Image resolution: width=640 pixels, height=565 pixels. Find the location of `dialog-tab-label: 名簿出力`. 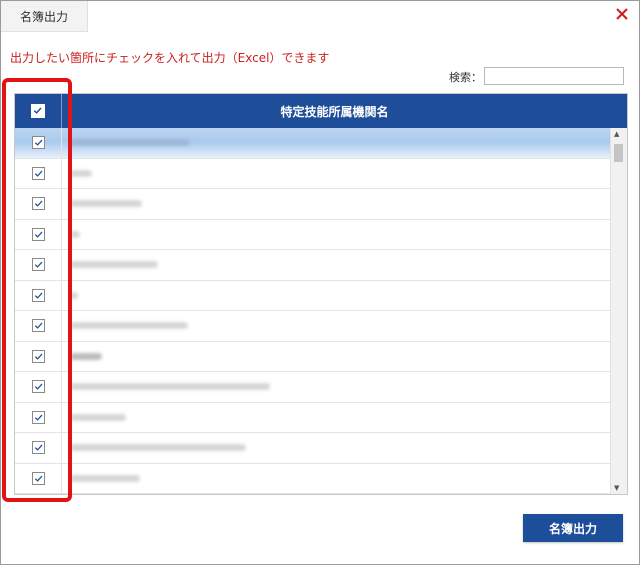

dialog-tab-label: 名簿出力 is located at coordinates (43, 16).